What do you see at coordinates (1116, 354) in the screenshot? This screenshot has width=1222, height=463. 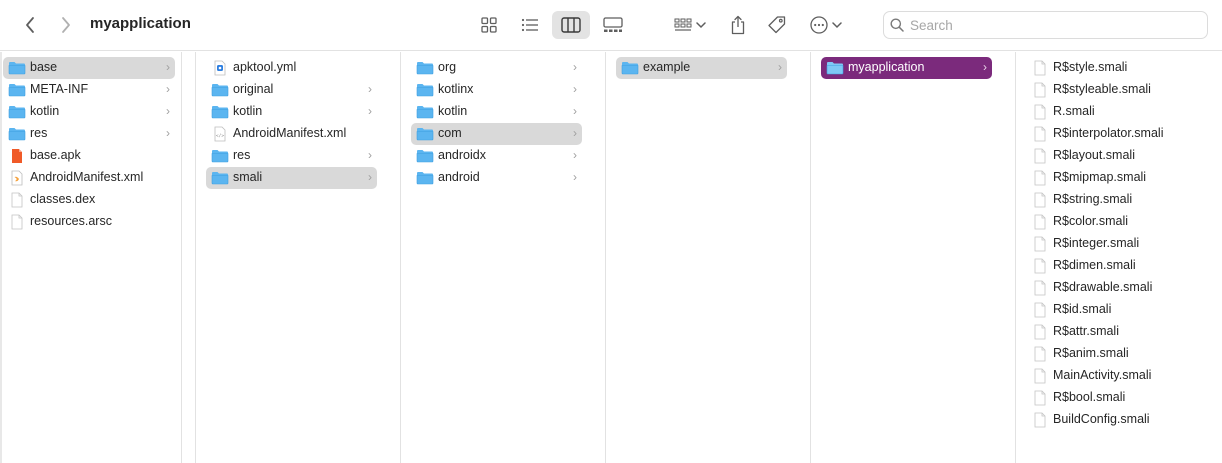 I see `file-item-r-anim-smali: R$anim.smali` at bounding box center [1116, 354].